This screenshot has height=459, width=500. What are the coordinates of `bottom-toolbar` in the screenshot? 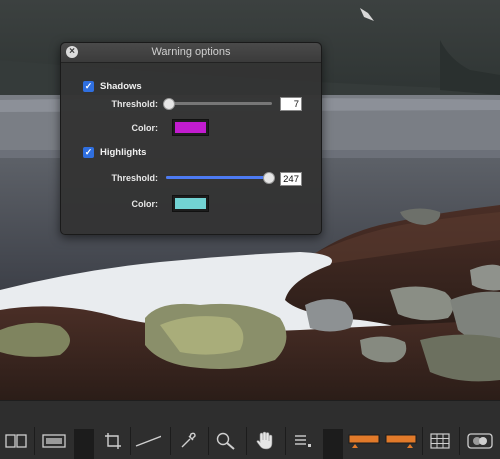 It's located at (250, 429).